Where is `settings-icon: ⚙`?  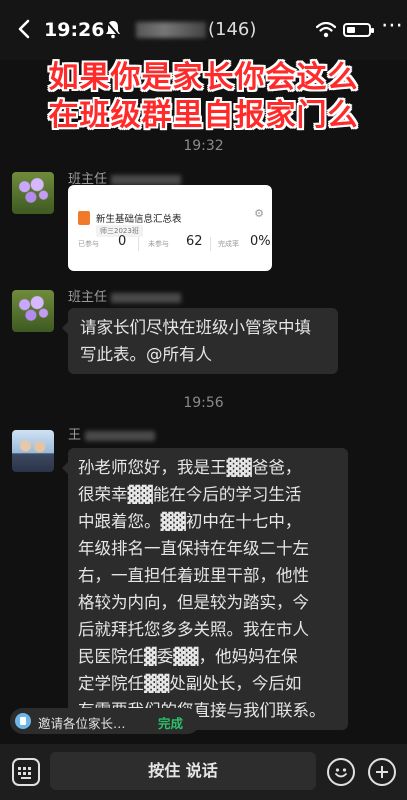
settings-icon: ⚙ is located at coordinates (259, 213).